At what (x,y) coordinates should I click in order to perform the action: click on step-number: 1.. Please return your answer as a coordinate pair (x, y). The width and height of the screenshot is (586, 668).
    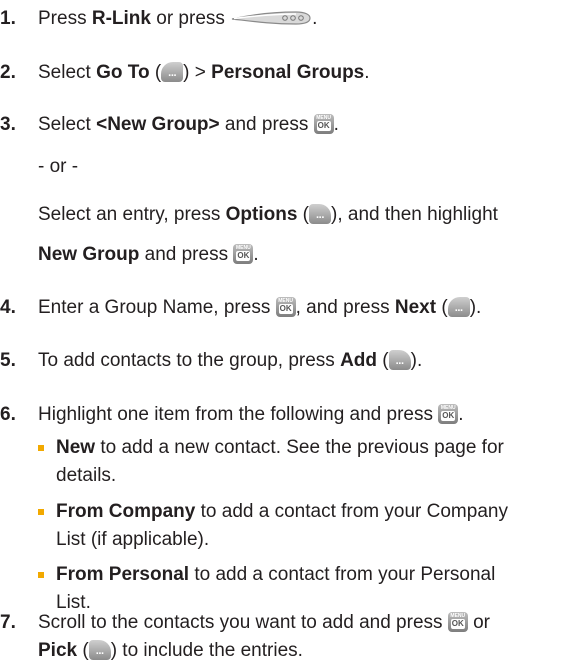
    Looking at the image, I should click on (8, 18).